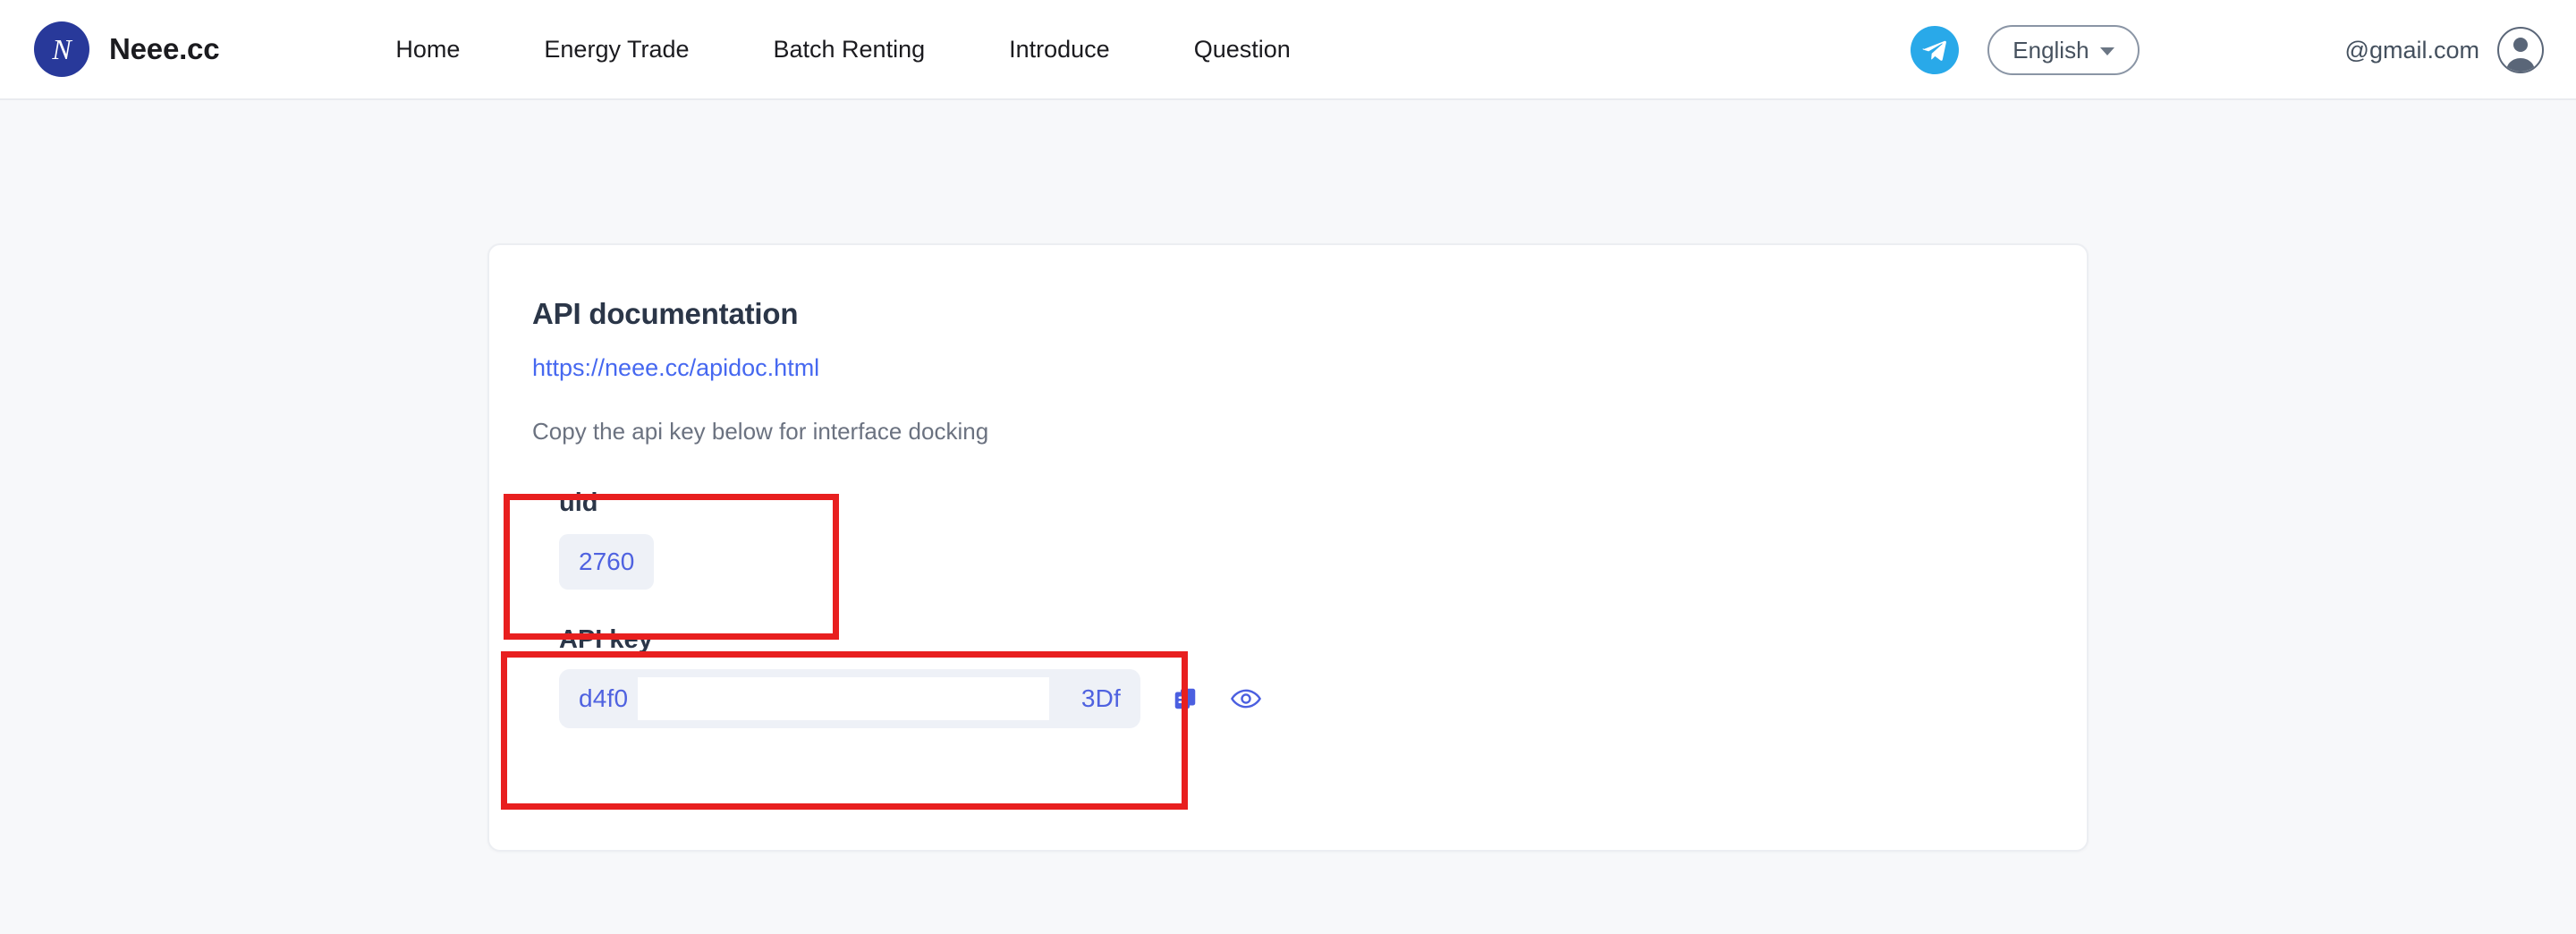 The image size is (2576, 934). I want to click on language-selector: English, so click(2063, 50).